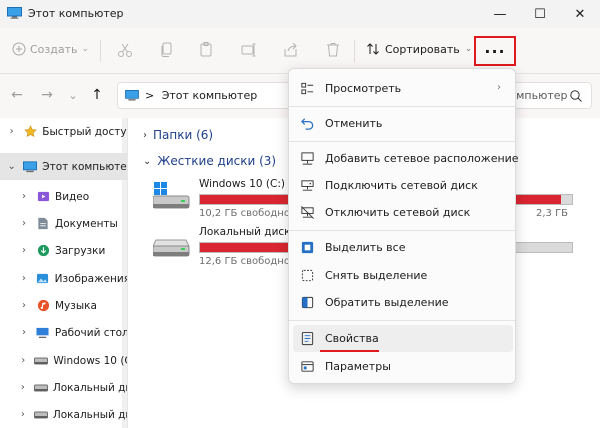 The height and width of the screenshot is (428, 600). Describe the element at coordinates (43, 224) in the screenshot. I see `documents-icon` at that location.